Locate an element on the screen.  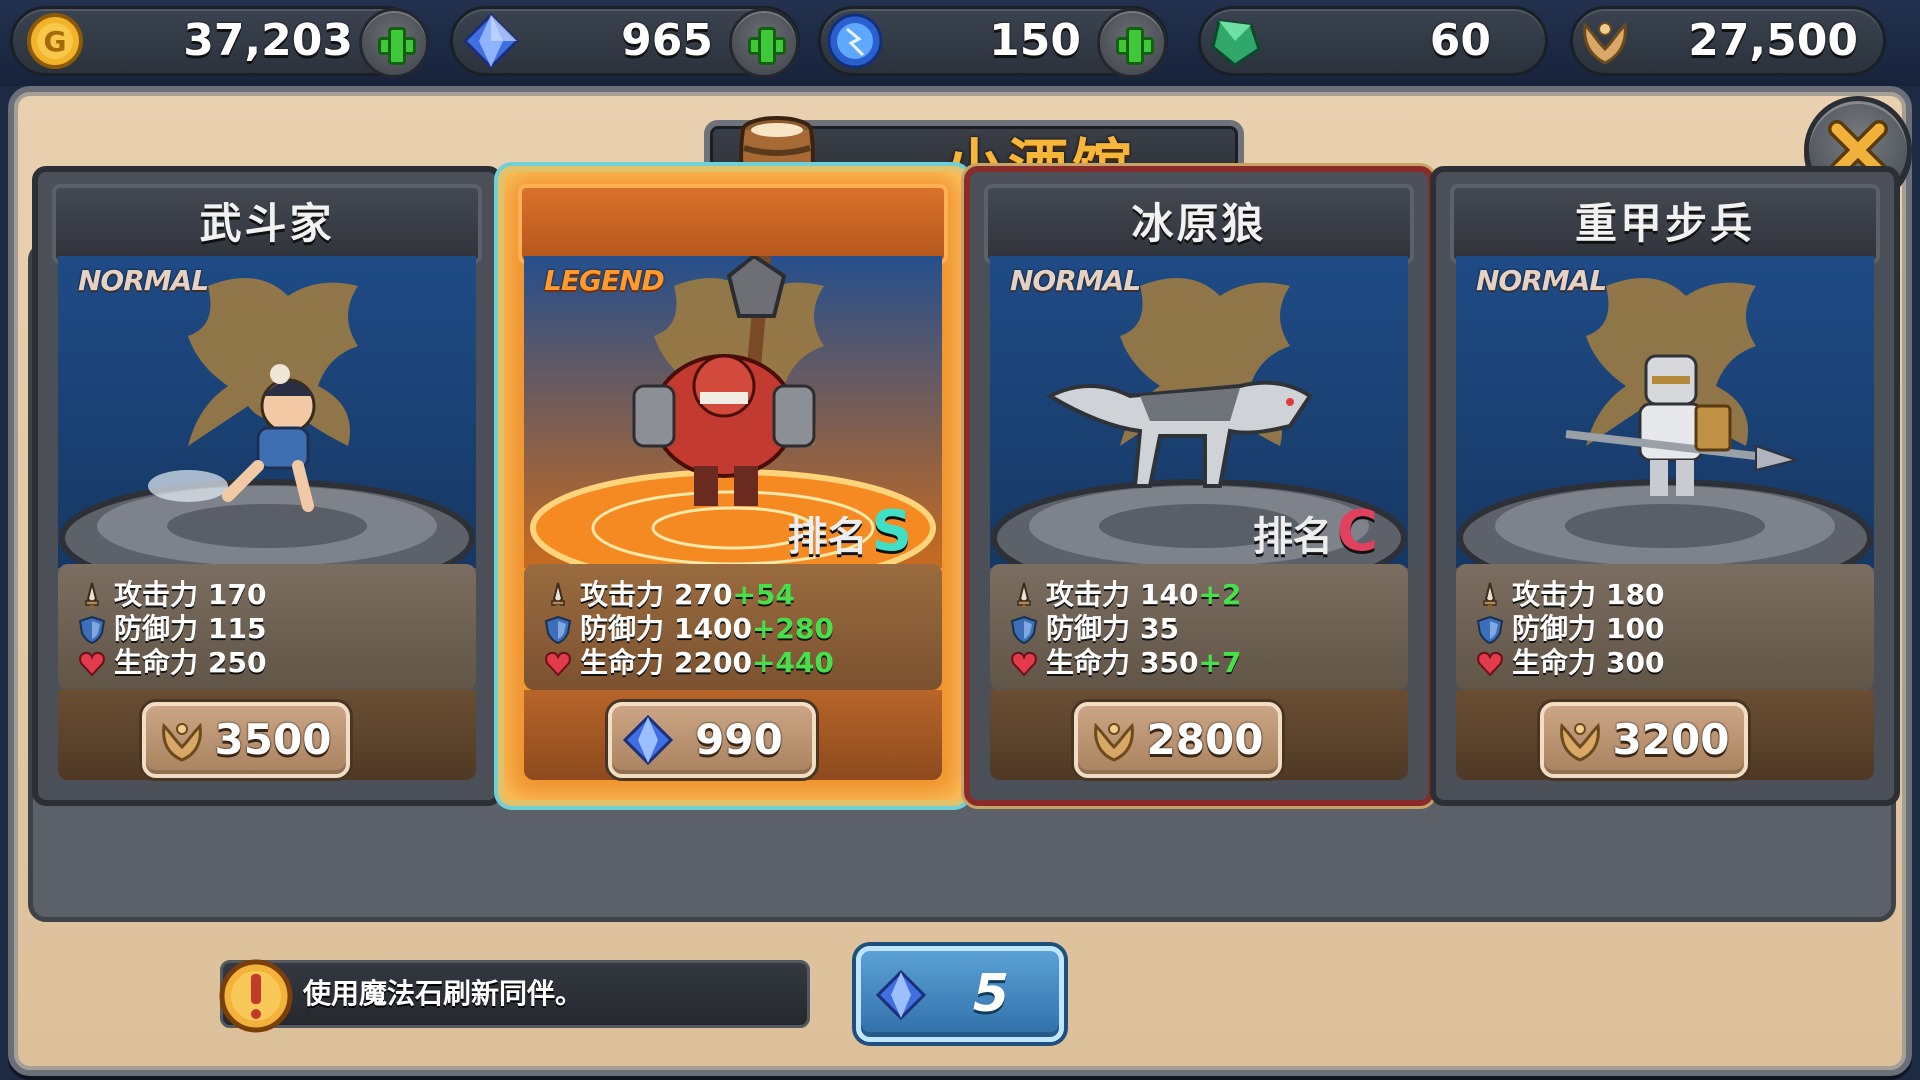
orb-counter: 150 is located at coordinates (993, 42).